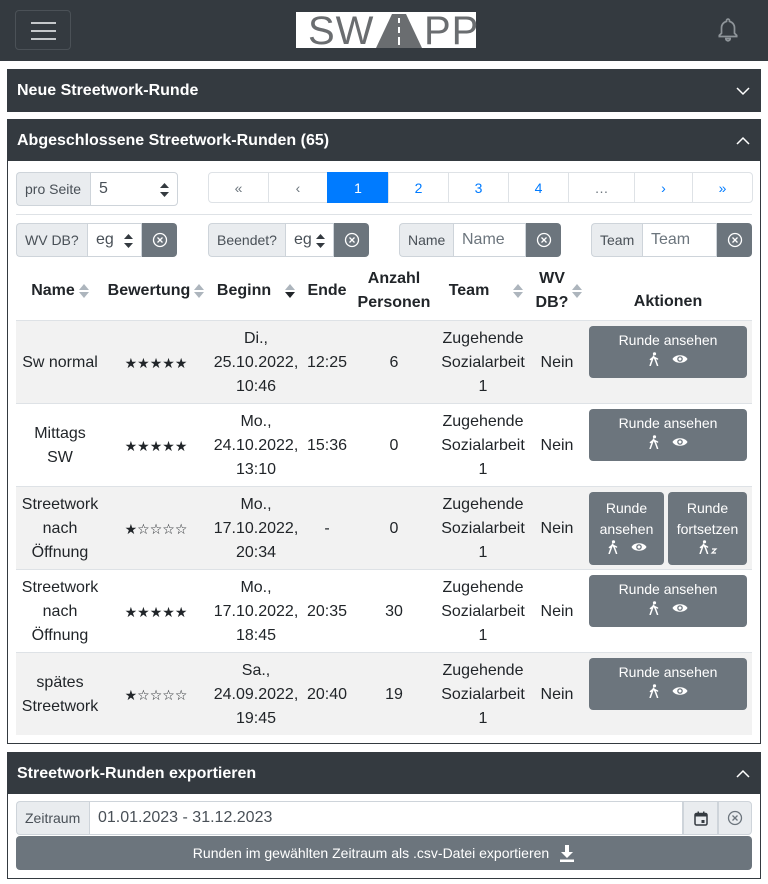 The width and height of the screenshot is (768, 884). What do you see at coordinates (156, 291) in the screenshot?
I see `col-header-rating: Bewertung` at bounding box center [156, 291].